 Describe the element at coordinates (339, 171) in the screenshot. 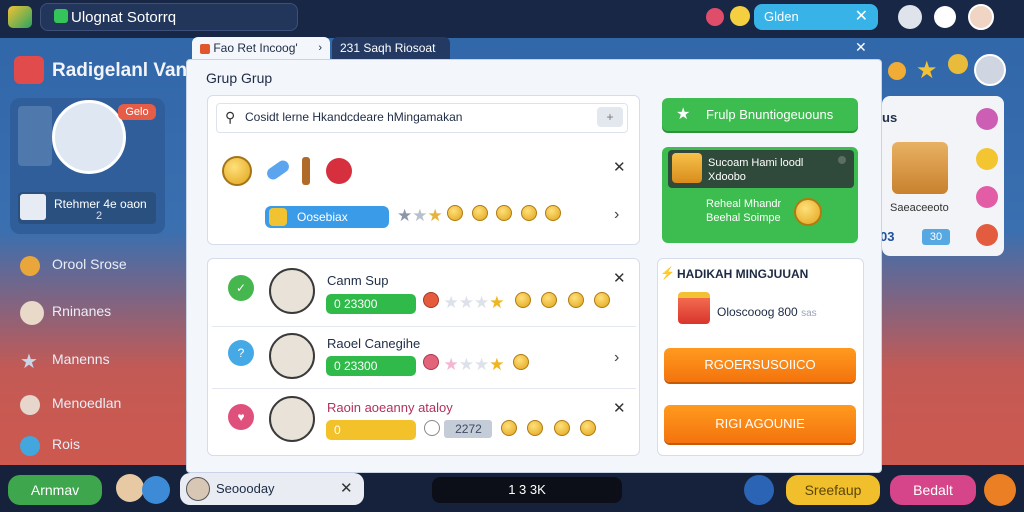

I see `shield-icon` at that location.